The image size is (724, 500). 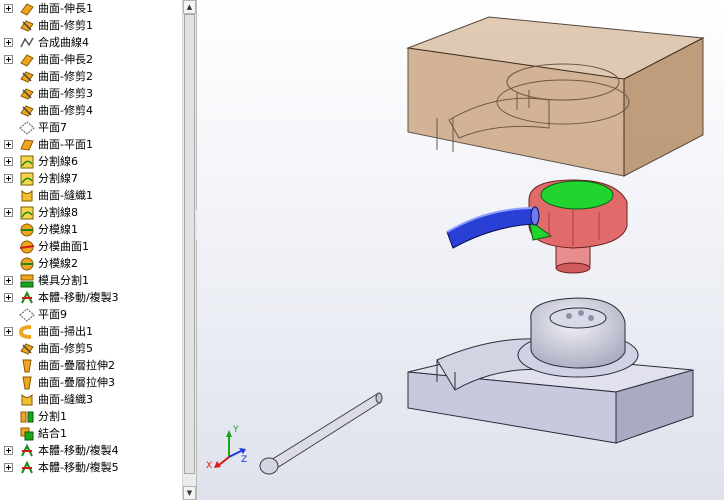 What do you see at coordinates (78, 450) in the screenshot?
I see `tree-item-label: 本體-移動/複製4` at bounding box center [78, 450].